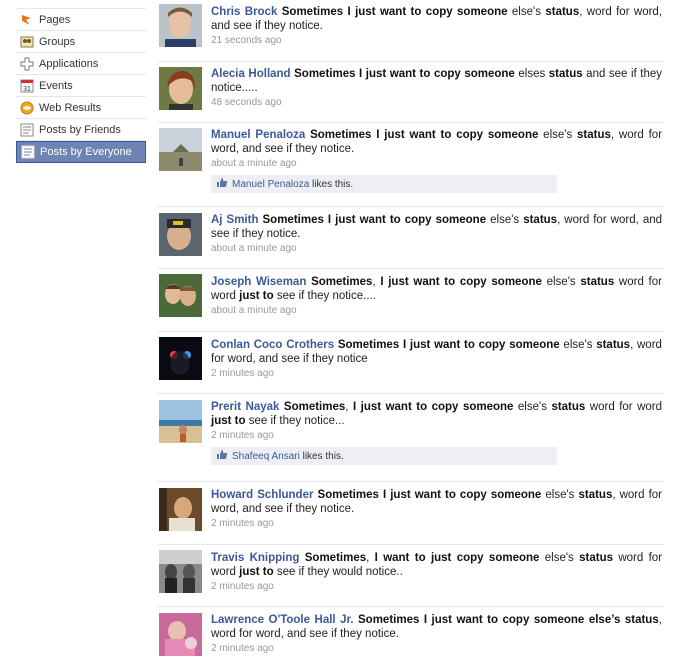  What do you see at coordinates (436, 102) in the screenshot?
I see `story-timestamp: 48 seconds ago` at bounding box center [436, 102].